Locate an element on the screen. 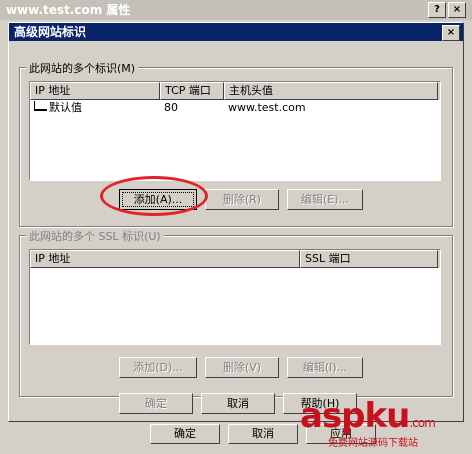  column-host-header: 主机头值 is located at coordinates (331, 91).